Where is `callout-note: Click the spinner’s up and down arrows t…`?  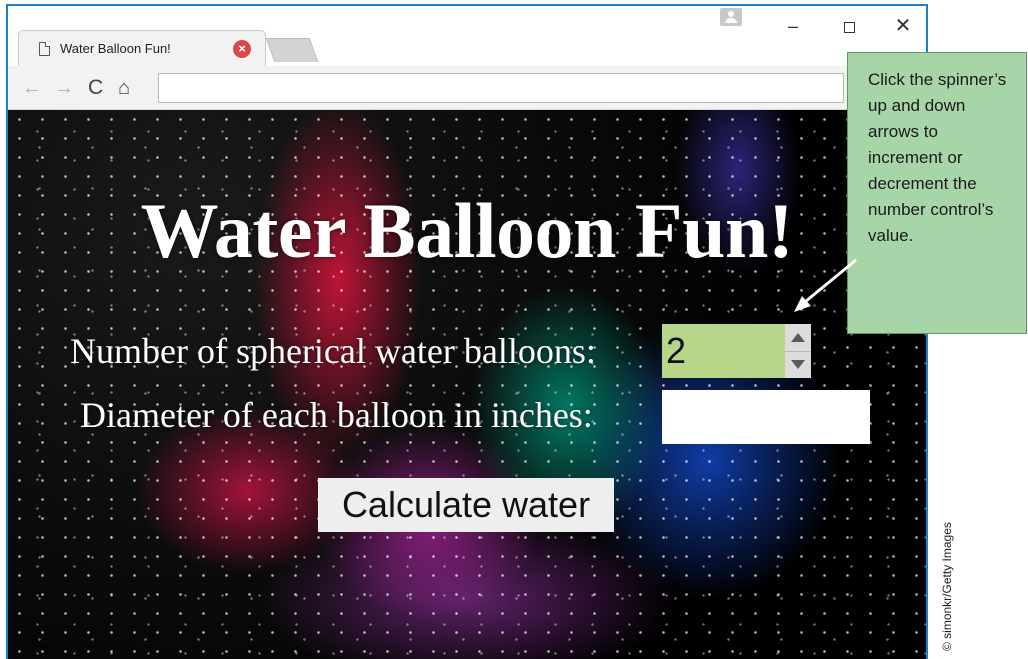 callout-note: Click the spinner’s up and down arrows t… is located at coordinates (937, 193).